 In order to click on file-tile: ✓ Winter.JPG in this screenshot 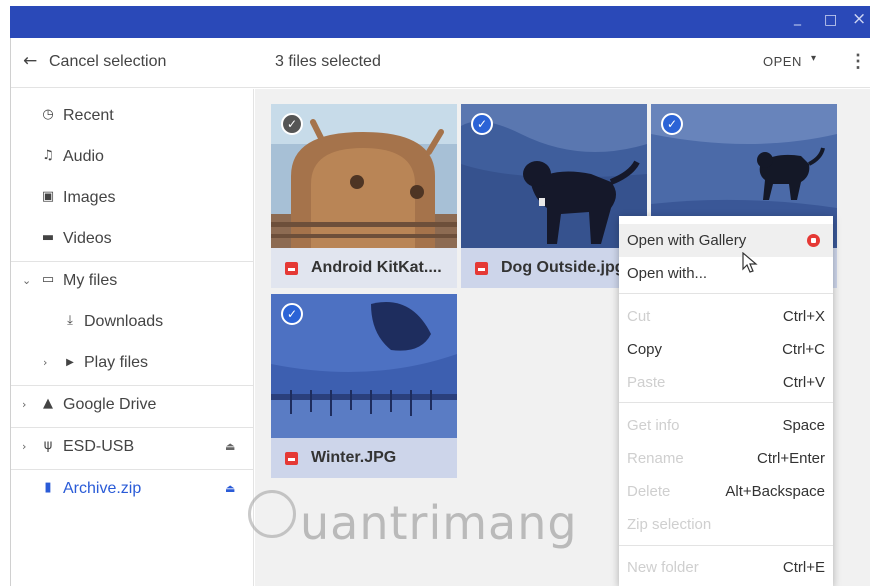, I will do `click(364, 386)`.